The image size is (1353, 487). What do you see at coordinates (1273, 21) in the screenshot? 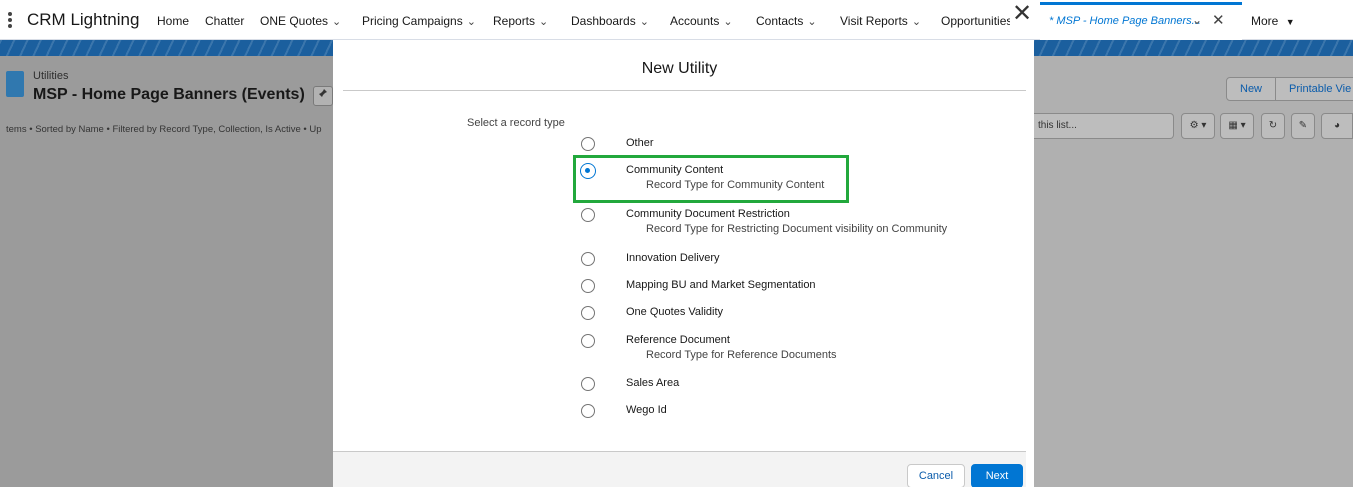
I see `nav-item-more: More ▼` at bounding box center [1273, 21].